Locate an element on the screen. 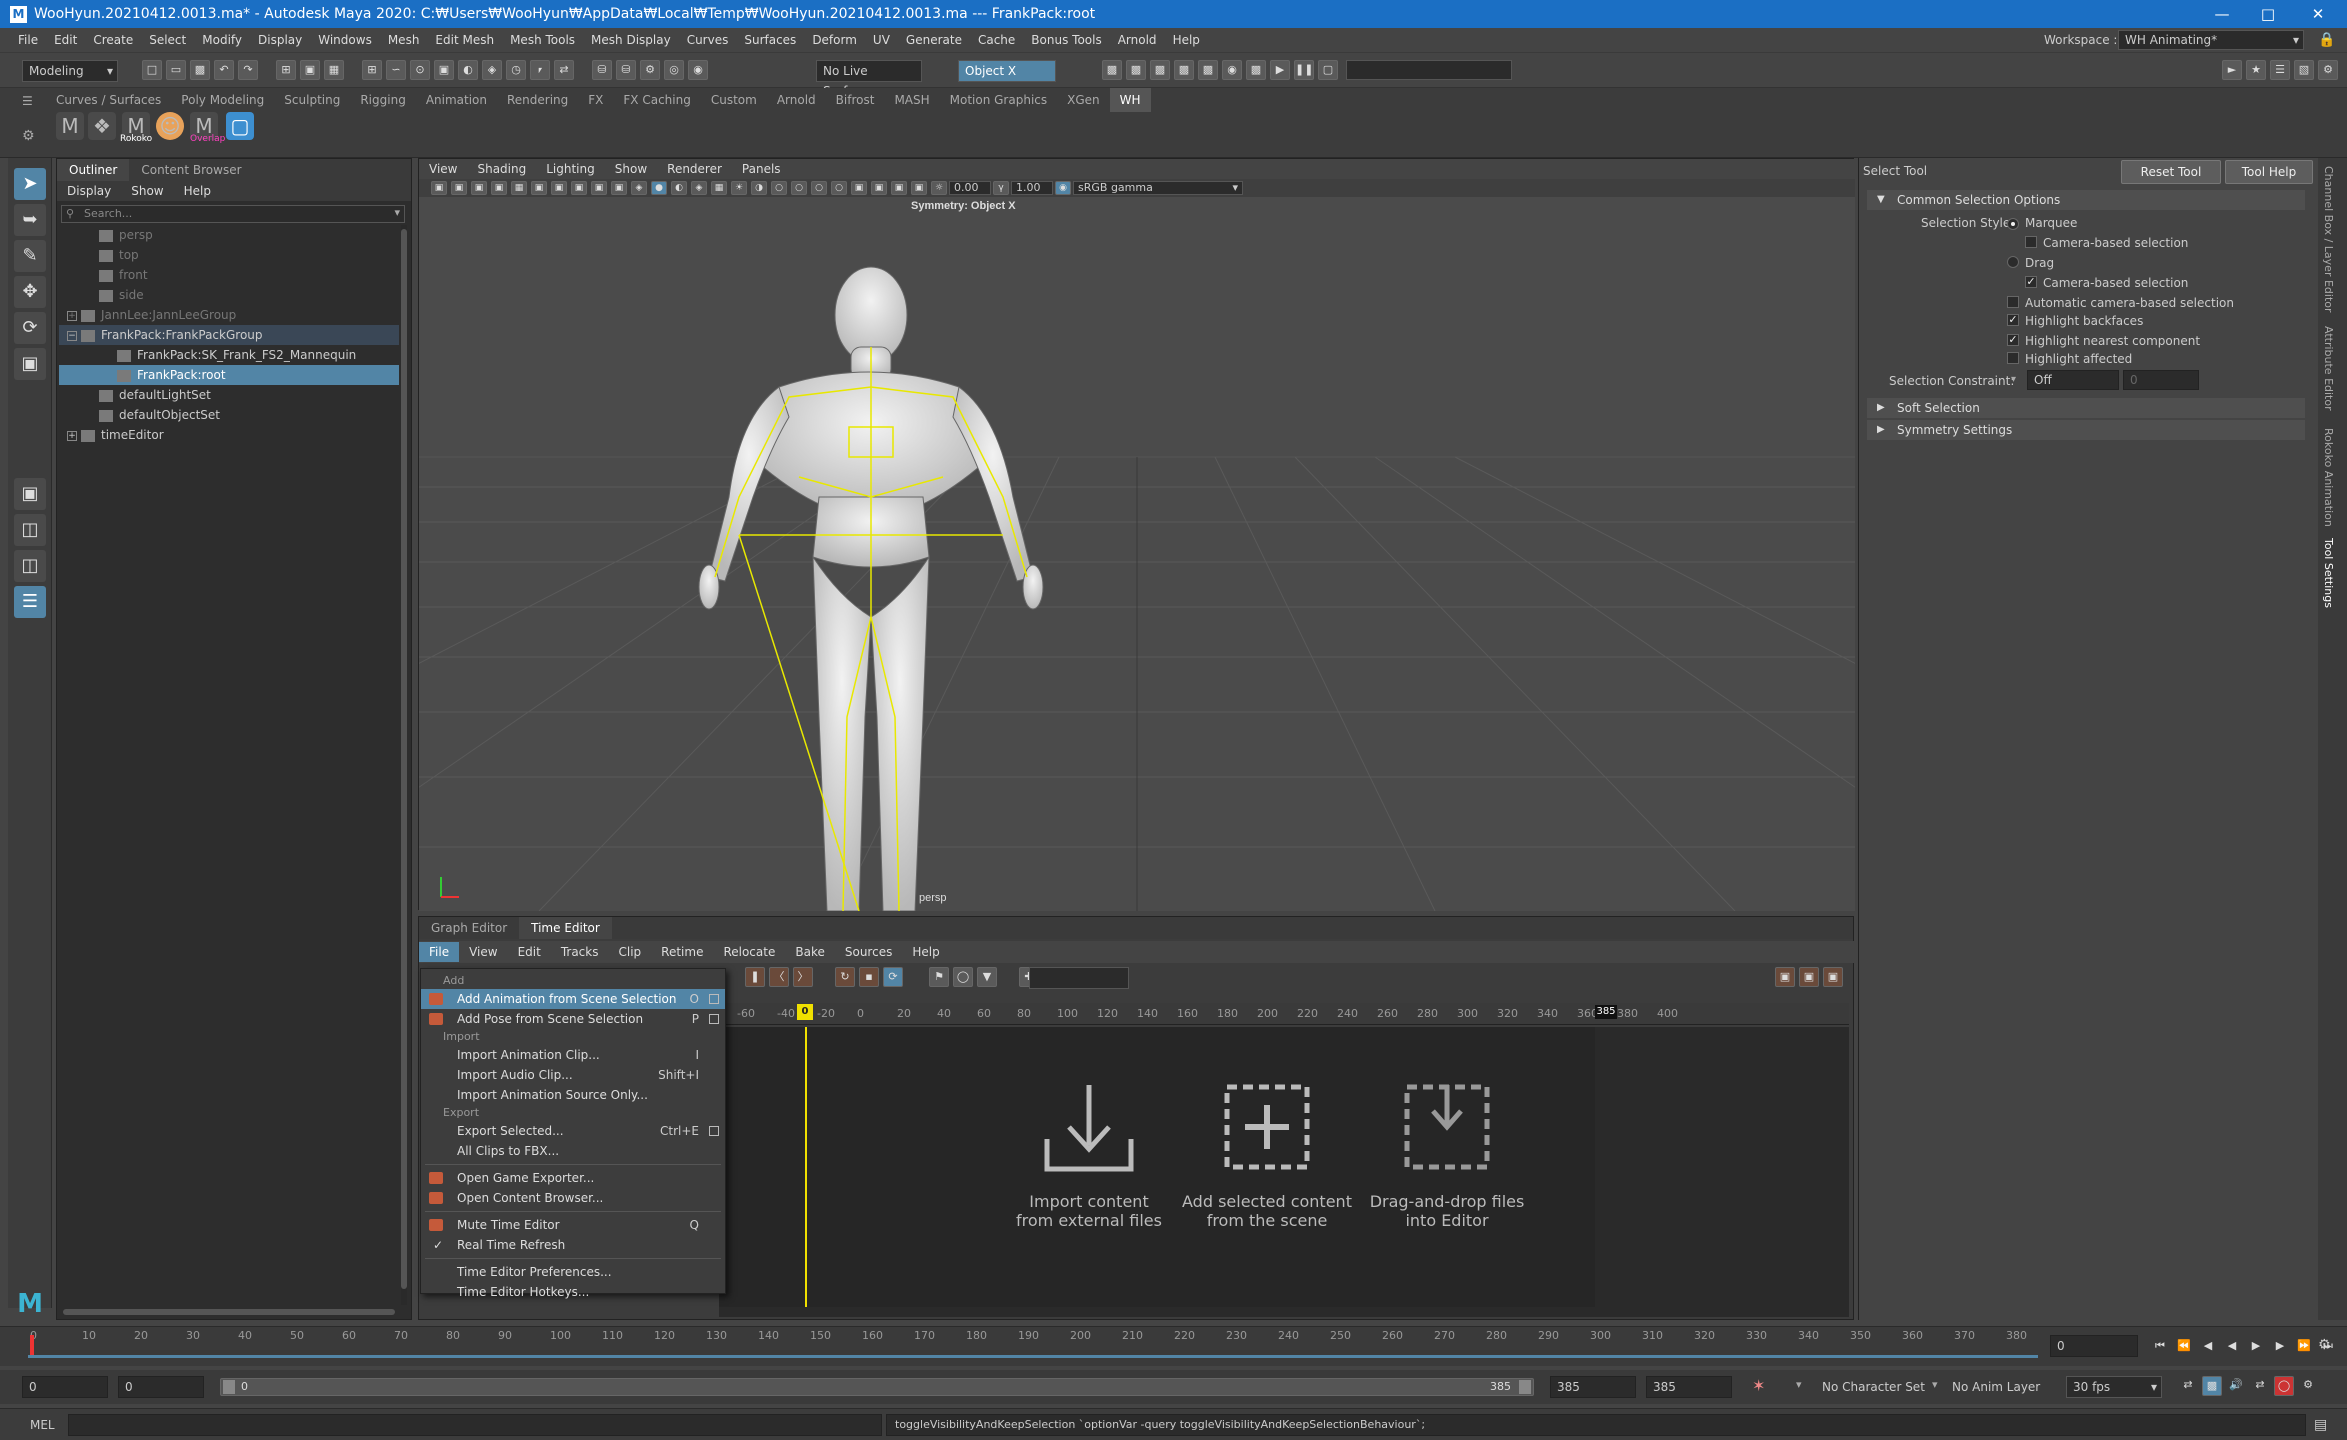 The image size is (2347, 1440). snapshot-icon: ▩ is located at coordinates (1184, 70).